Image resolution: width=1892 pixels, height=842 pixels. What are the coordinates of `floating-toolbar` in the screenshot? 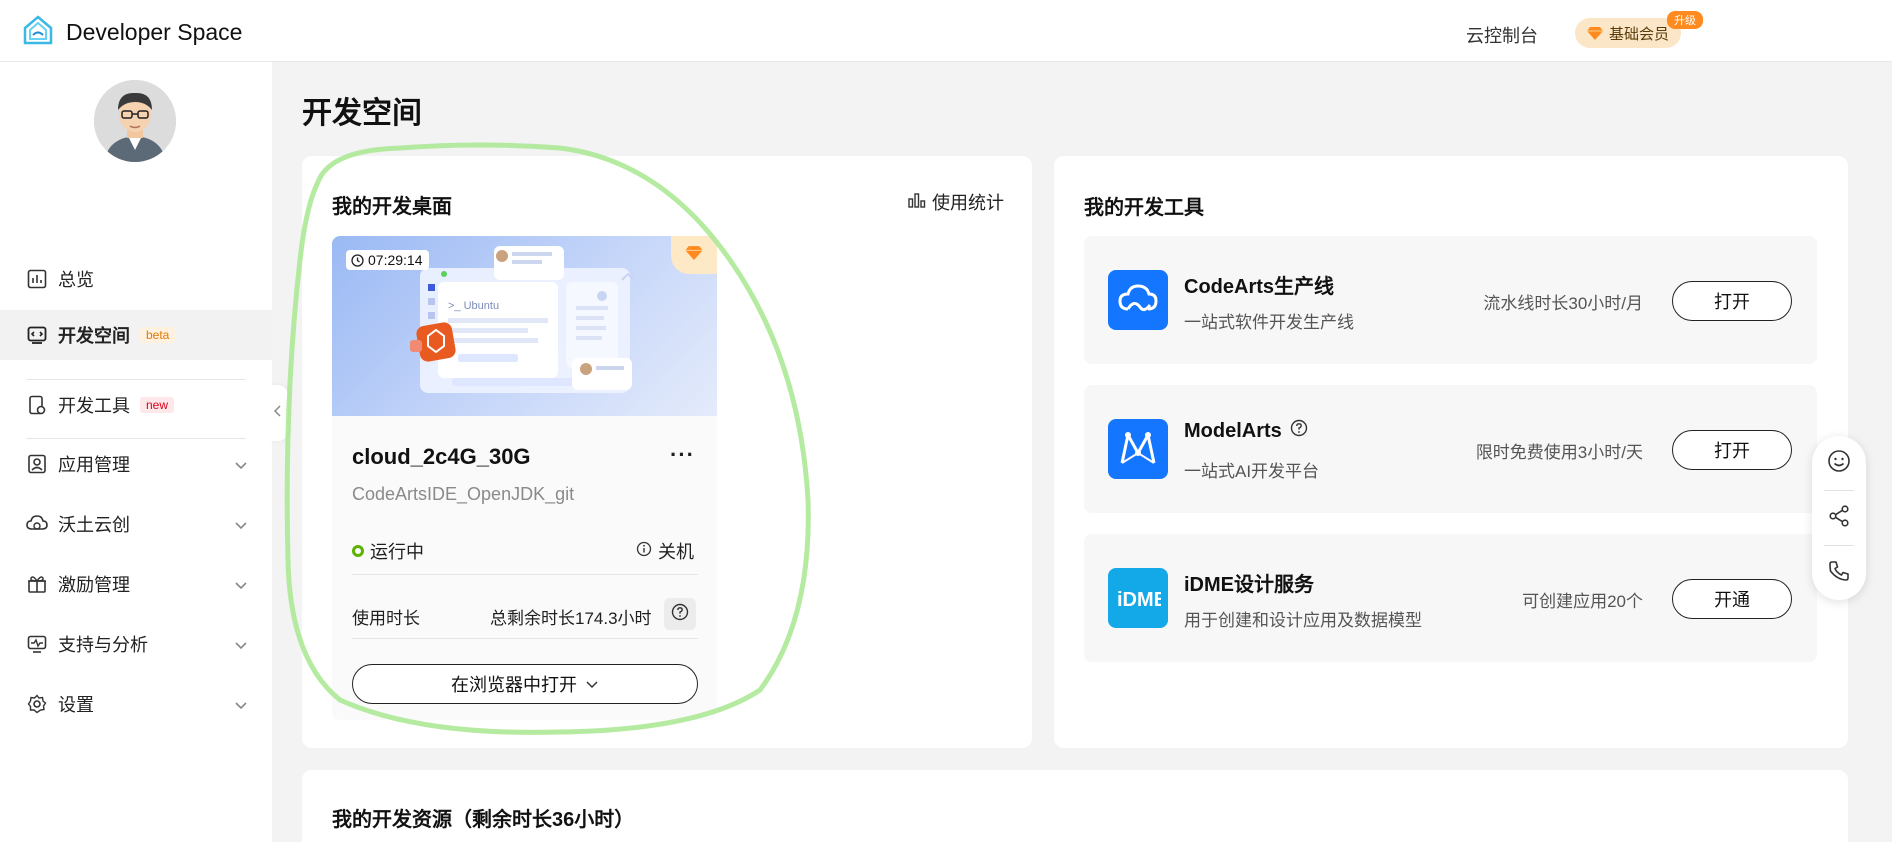 It's located at (1839, 518).